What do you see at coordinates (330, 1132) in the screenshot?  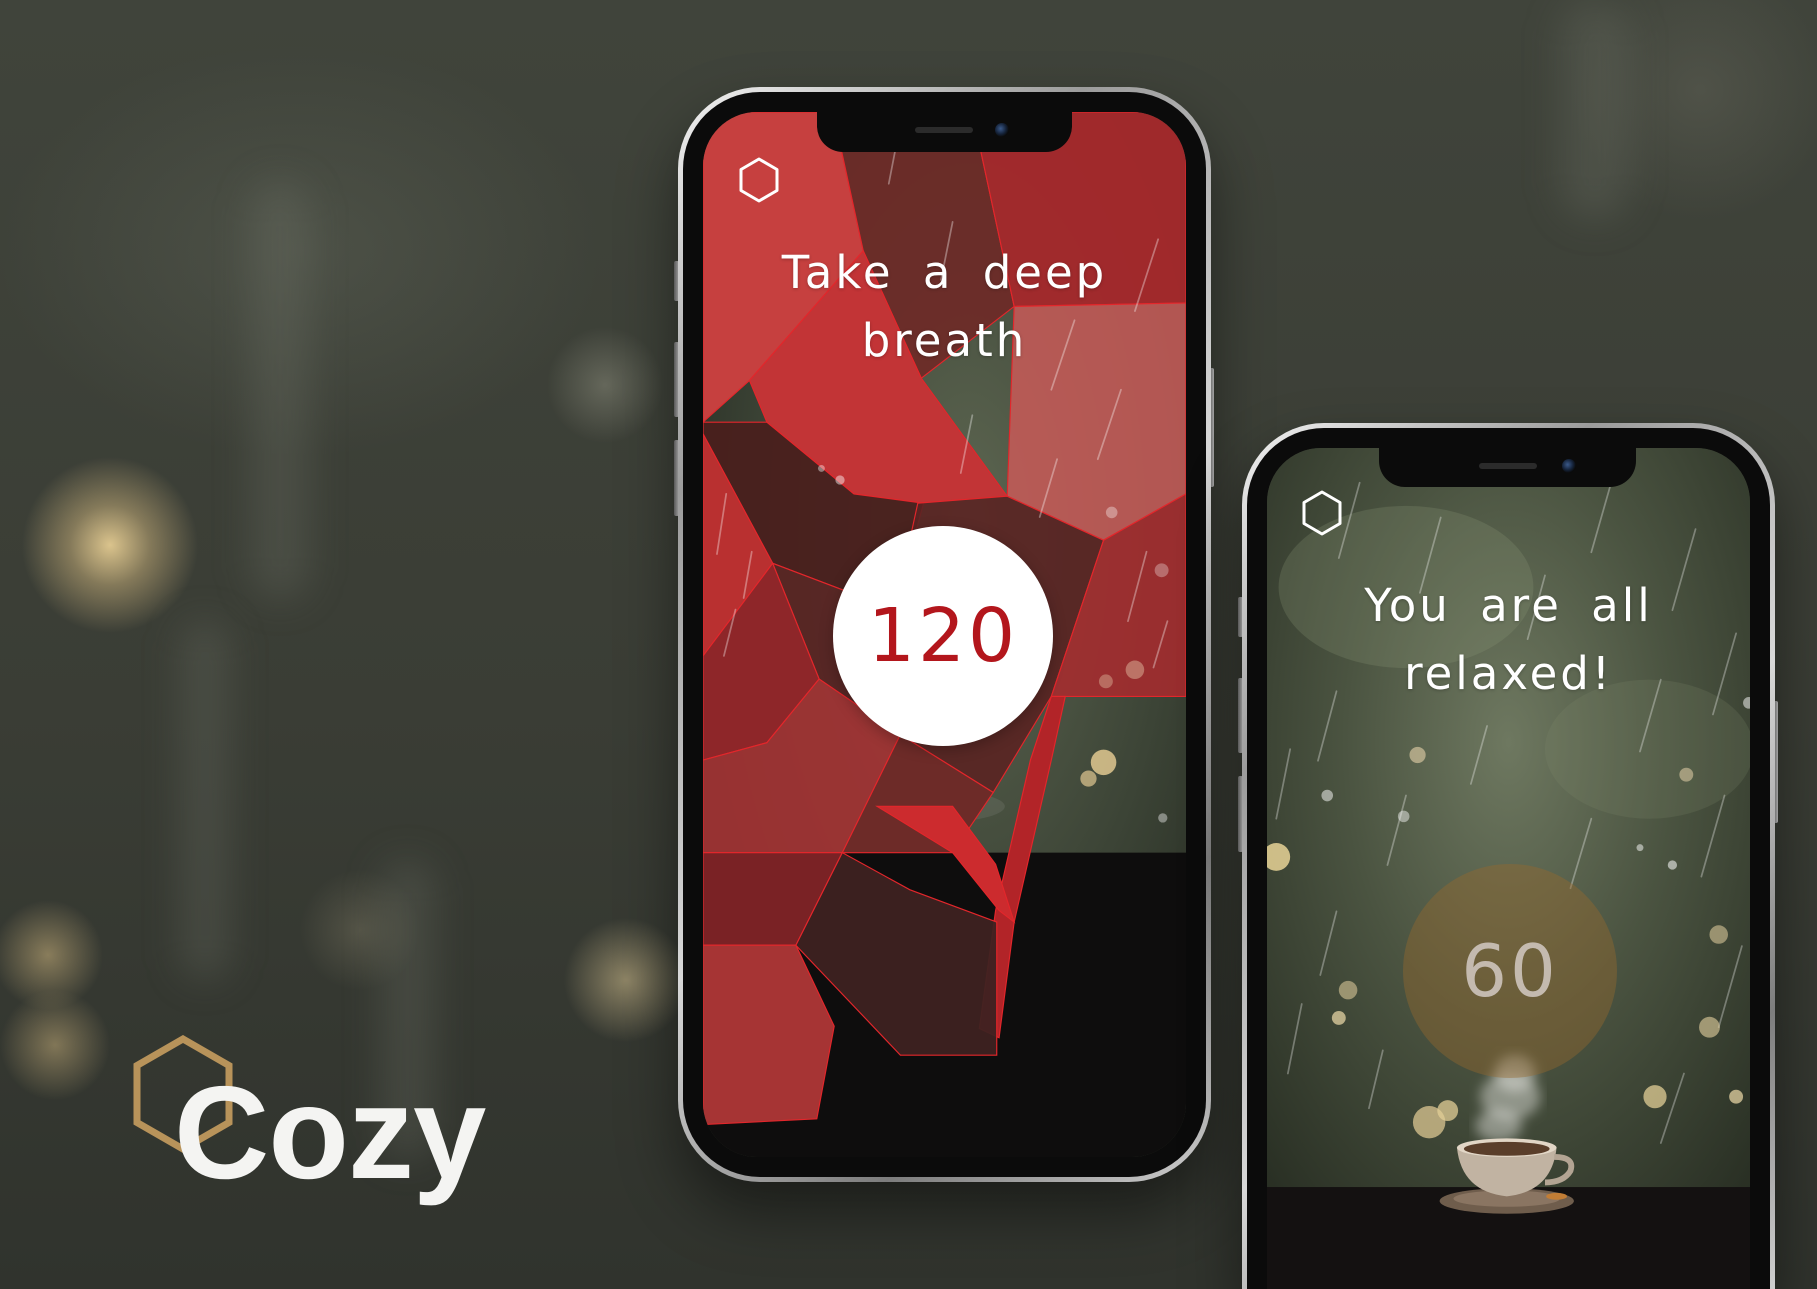 I see `brand-name: Cozy` at bounding box center [330, 1132].